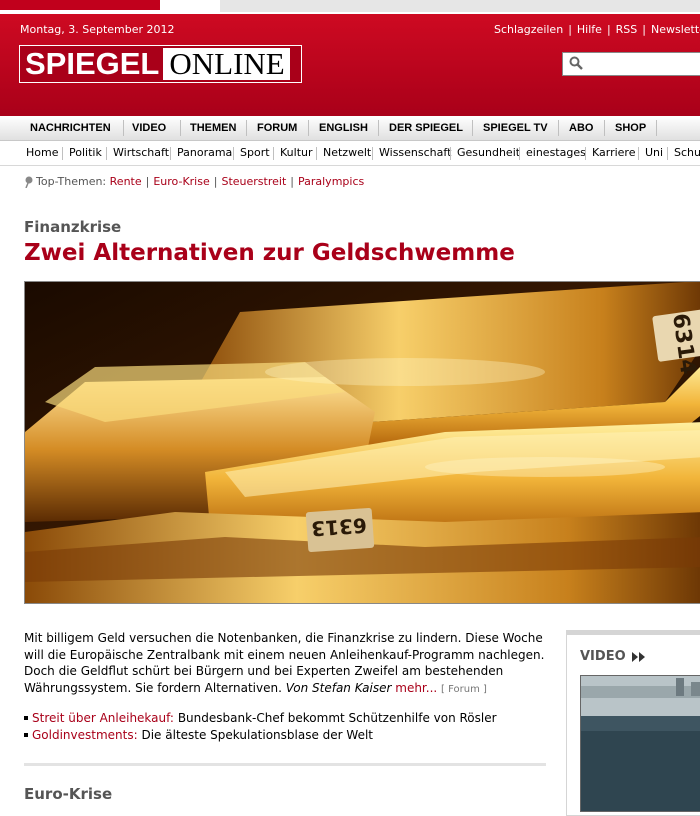 The height and width of the screenshot is (816, 700). What do you see at coordinates (675, 29) in the screenshot?
I see `link-newsletter: Newsletter` at bounding box center [675, 29].